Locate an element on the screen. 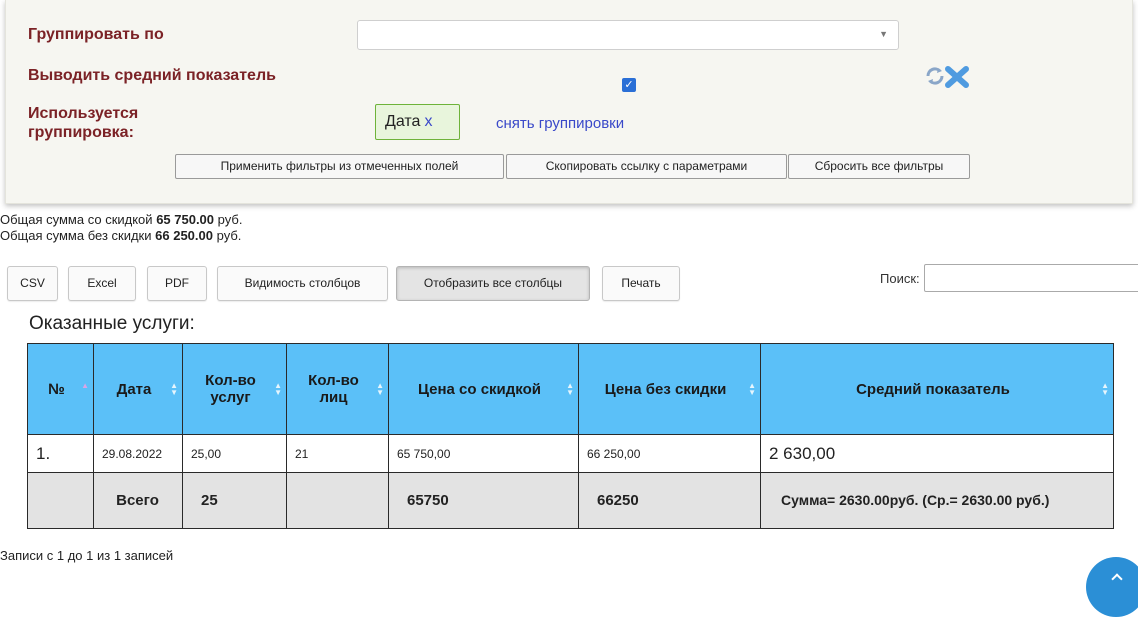 This screenshot has height=617, width=1138. col-header-persons-count: Кол-во лиц ▲ ▼ is located at coordinates (337, 389).